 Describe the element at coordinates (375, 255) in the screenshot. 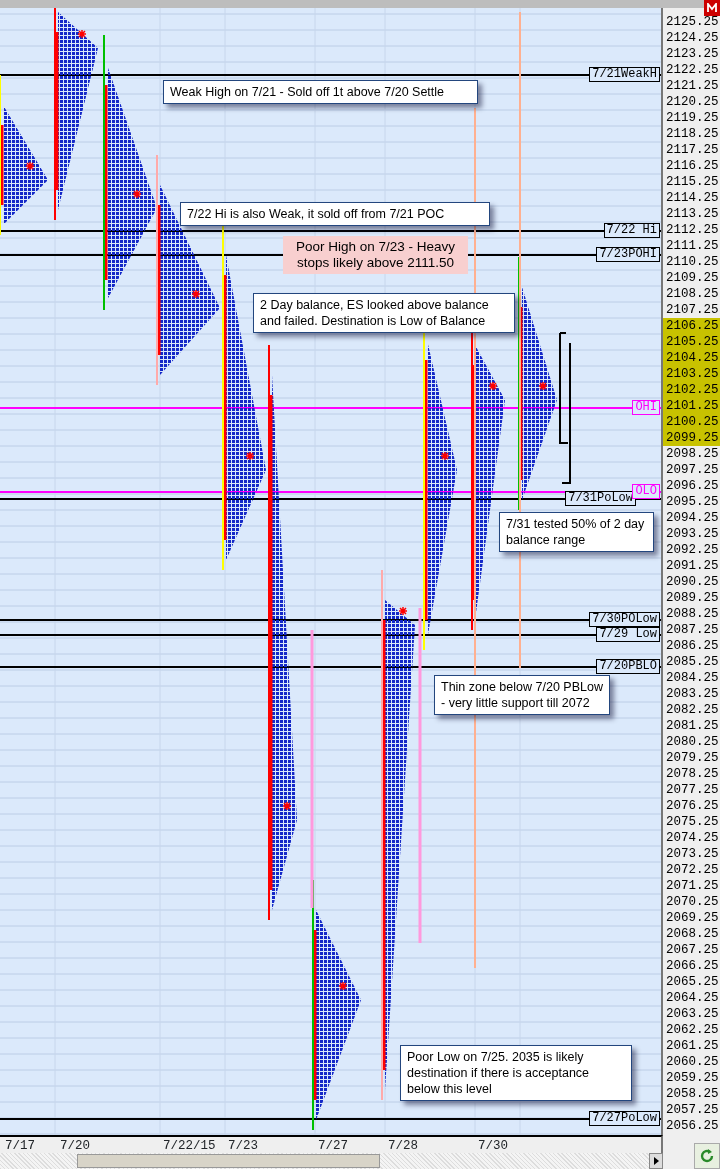

I see `annotation-callout: Poor High on 7/23 - Heavy stops likely above 2111.50` at that location.